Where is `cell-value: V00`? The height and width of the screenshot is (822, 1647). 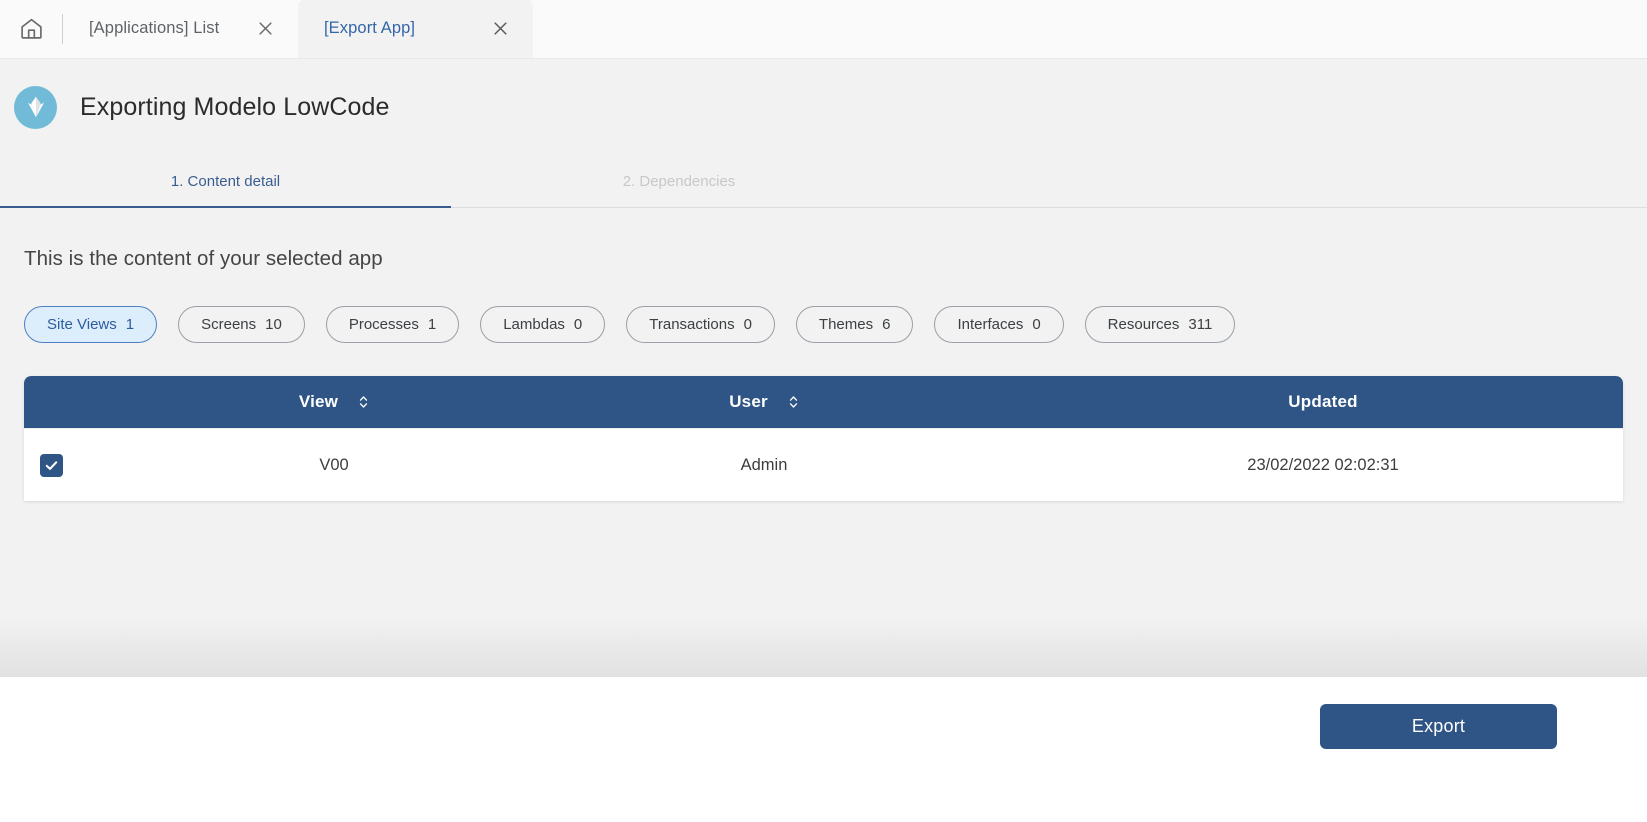 cell-value: V00 is located at coordinates (334, 464).